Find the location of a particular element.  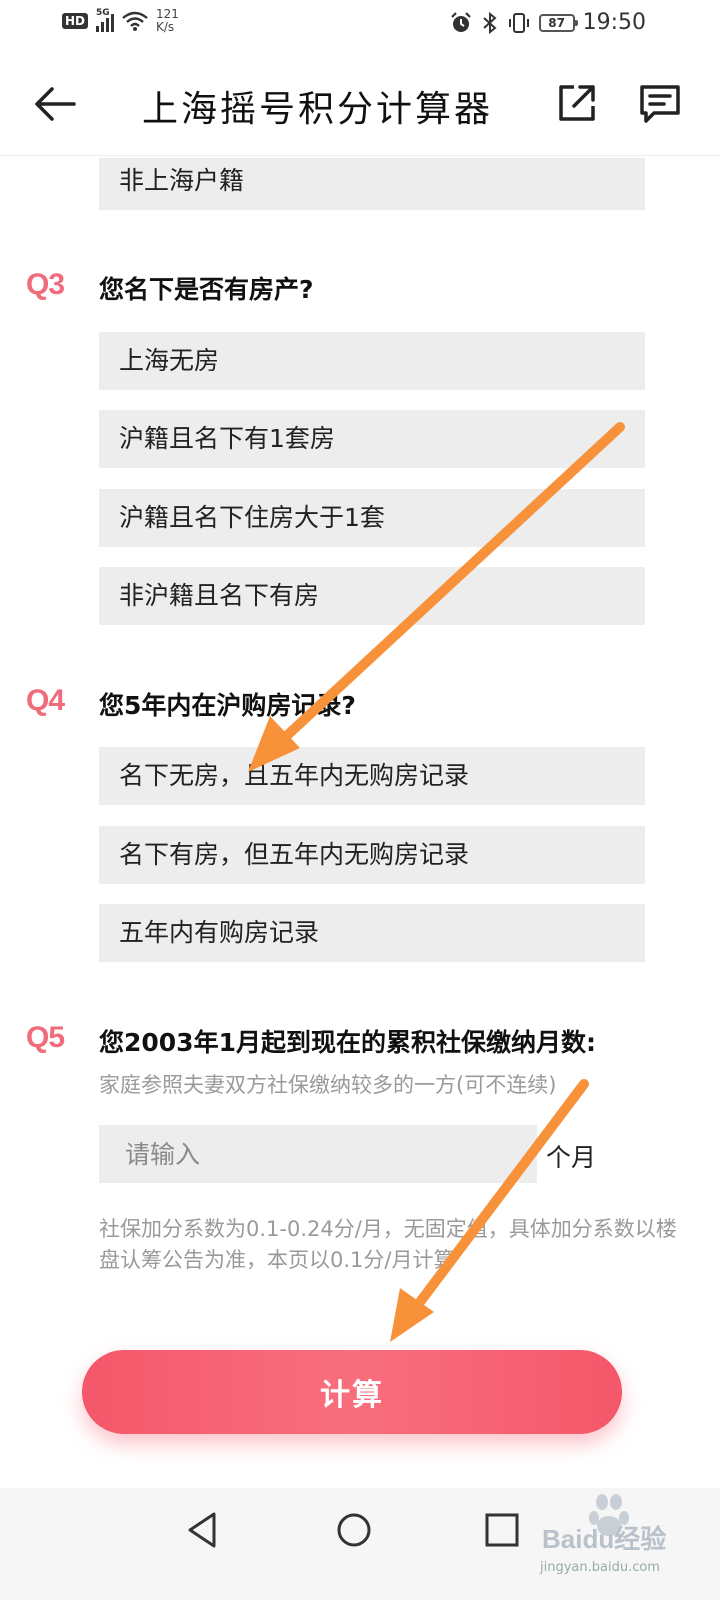

back-arrow-icon is located at coordinates (55, 104).